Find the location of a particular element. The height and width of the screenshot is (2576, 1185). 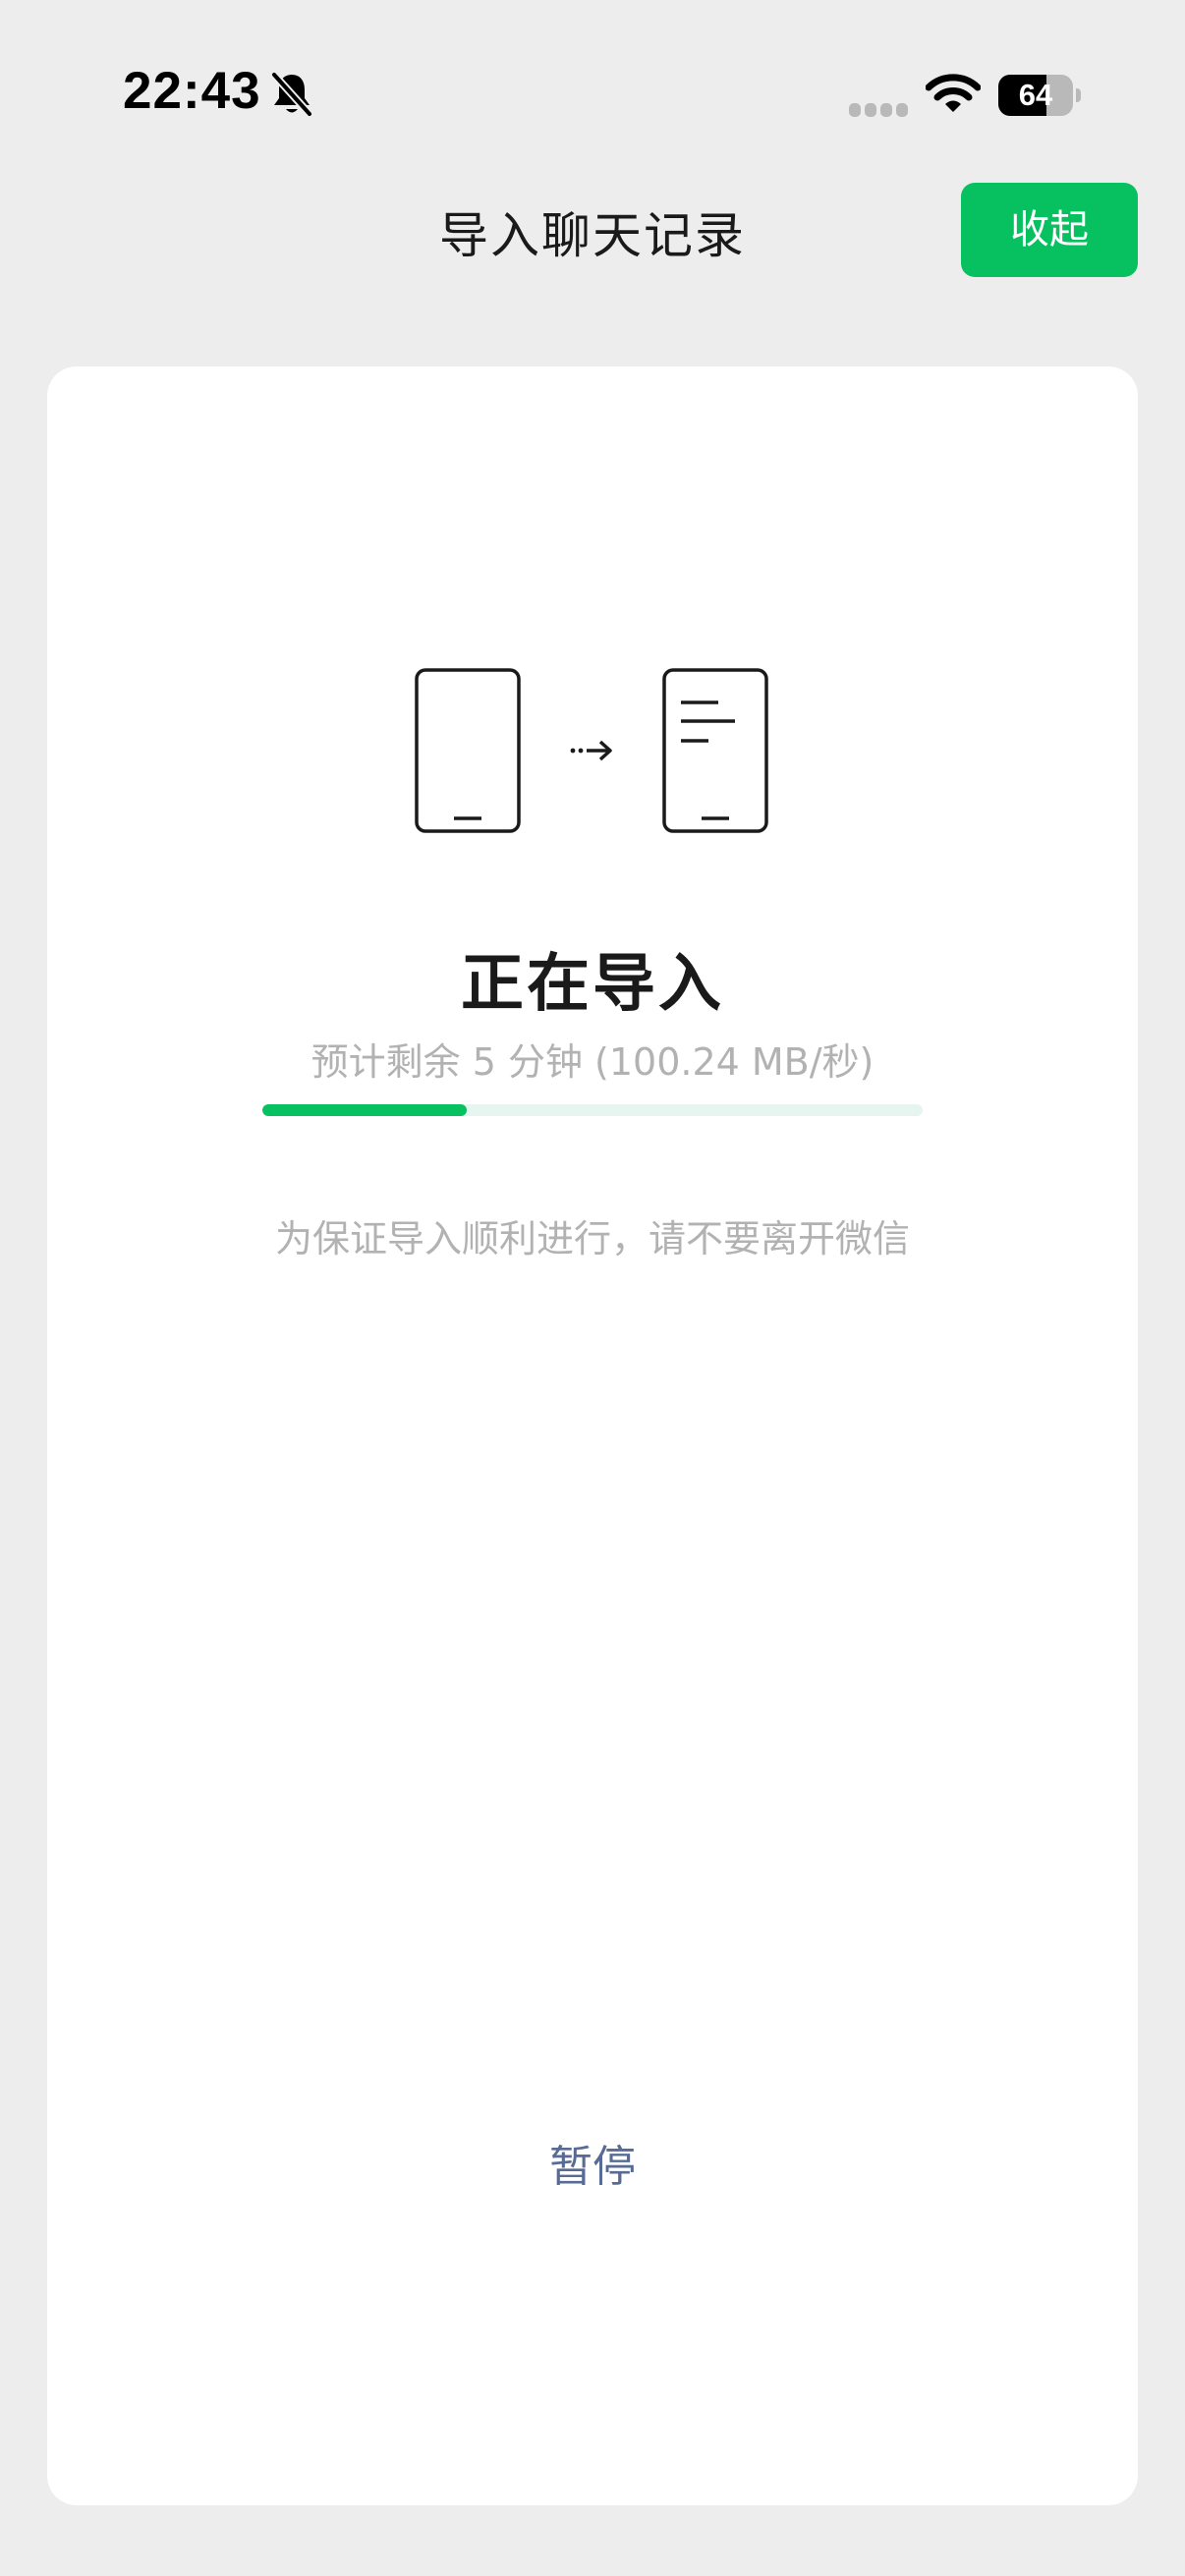

status-bar-time: 22:43 is located at coordinates (192, 91).